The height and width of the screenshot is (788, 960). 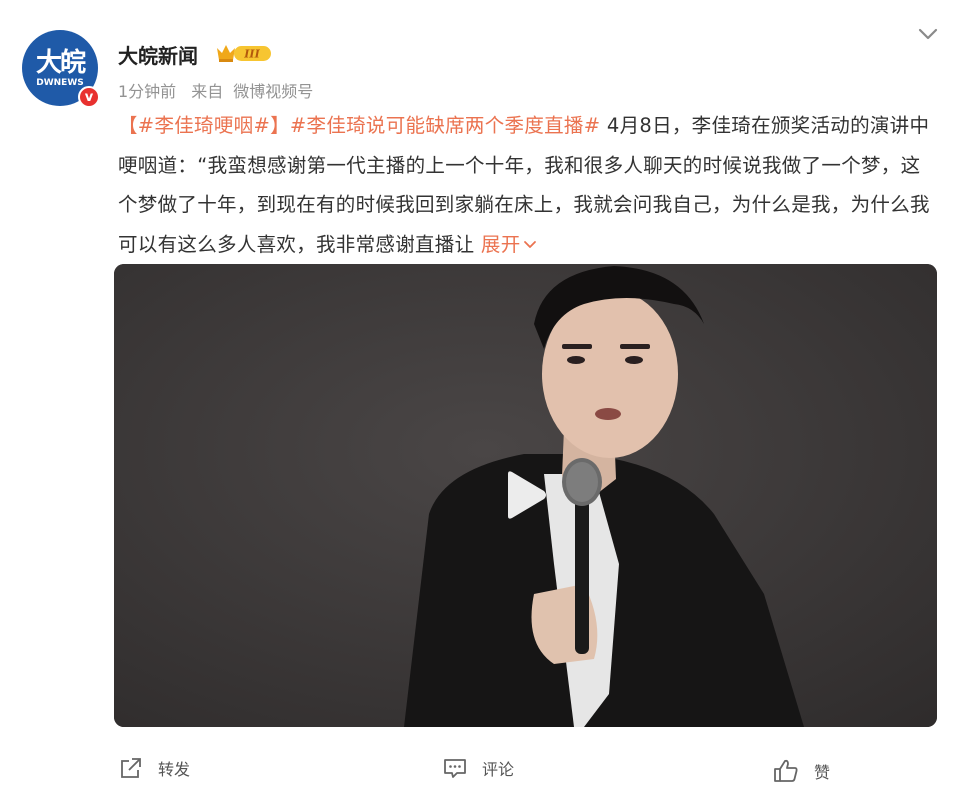 What do you see at coordinates (147, 91) in the screenshot?
I see `post-time: 1分钟前` at bounding box center [147, 91].